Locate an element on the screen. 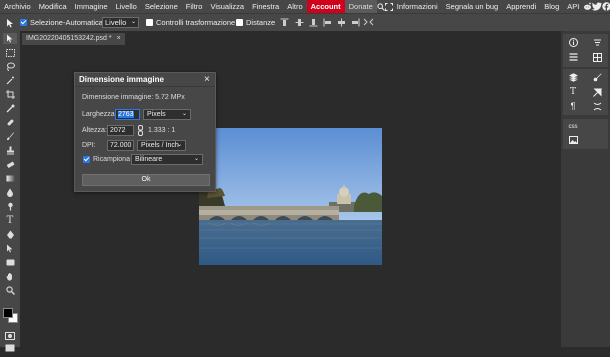 The height and width of the screenshot is (357, 610). type-tool-icon: T is located at coordinates (10, 220).